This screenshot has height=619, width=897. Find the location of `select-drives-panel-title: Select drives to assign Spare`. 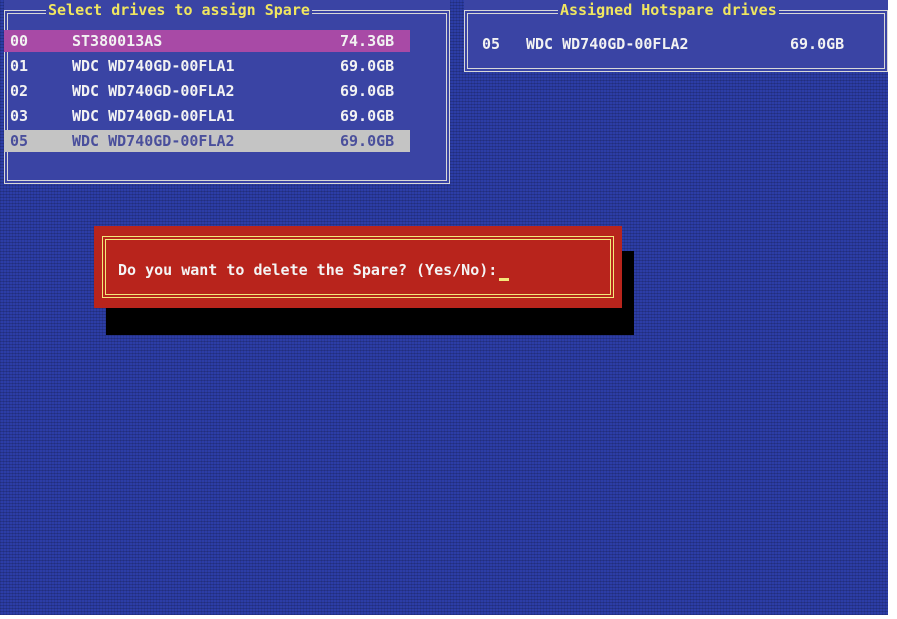

select-drives-panel-title: Select drives to assign Spare is located at coordinates (179, 10).